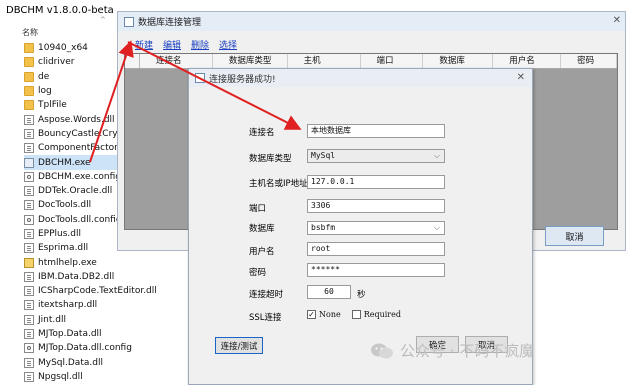 The image size is (634, 385). Describe the element at coordinates (111, 101) in the screenshot. I see `arrow-exe-to-new` at that location.